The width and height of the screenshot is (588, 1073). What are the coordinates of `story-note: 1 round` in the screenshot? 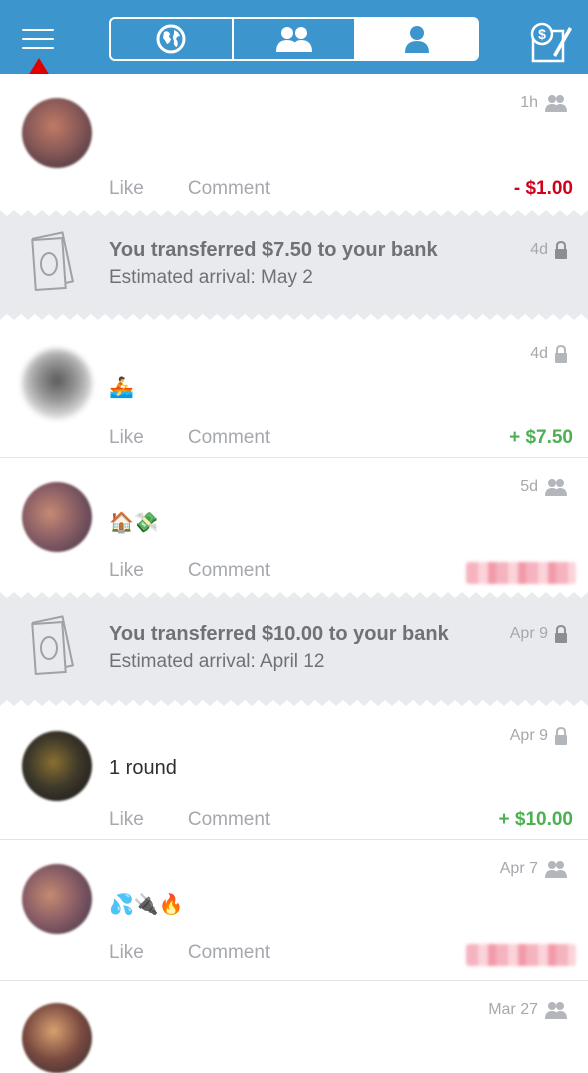 It's located at (143, 768).